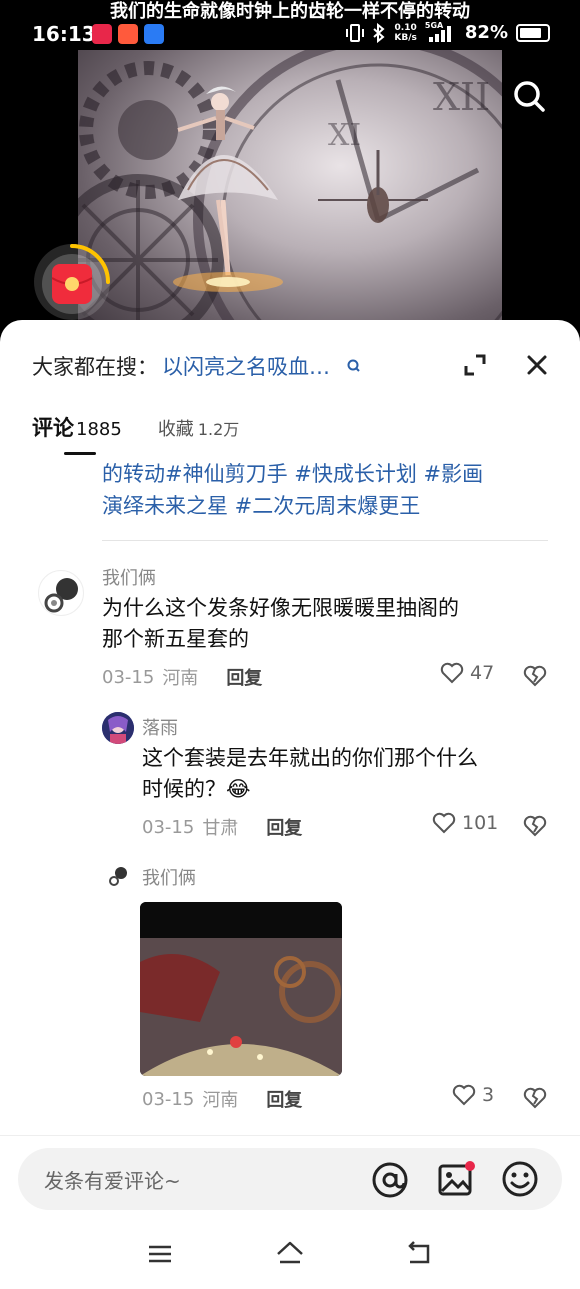 The height and width of the screenshot is (1289, 580). Describe the element at coordinates (344, 135) in the screenshot. I see `svg-text: XI` at that location.